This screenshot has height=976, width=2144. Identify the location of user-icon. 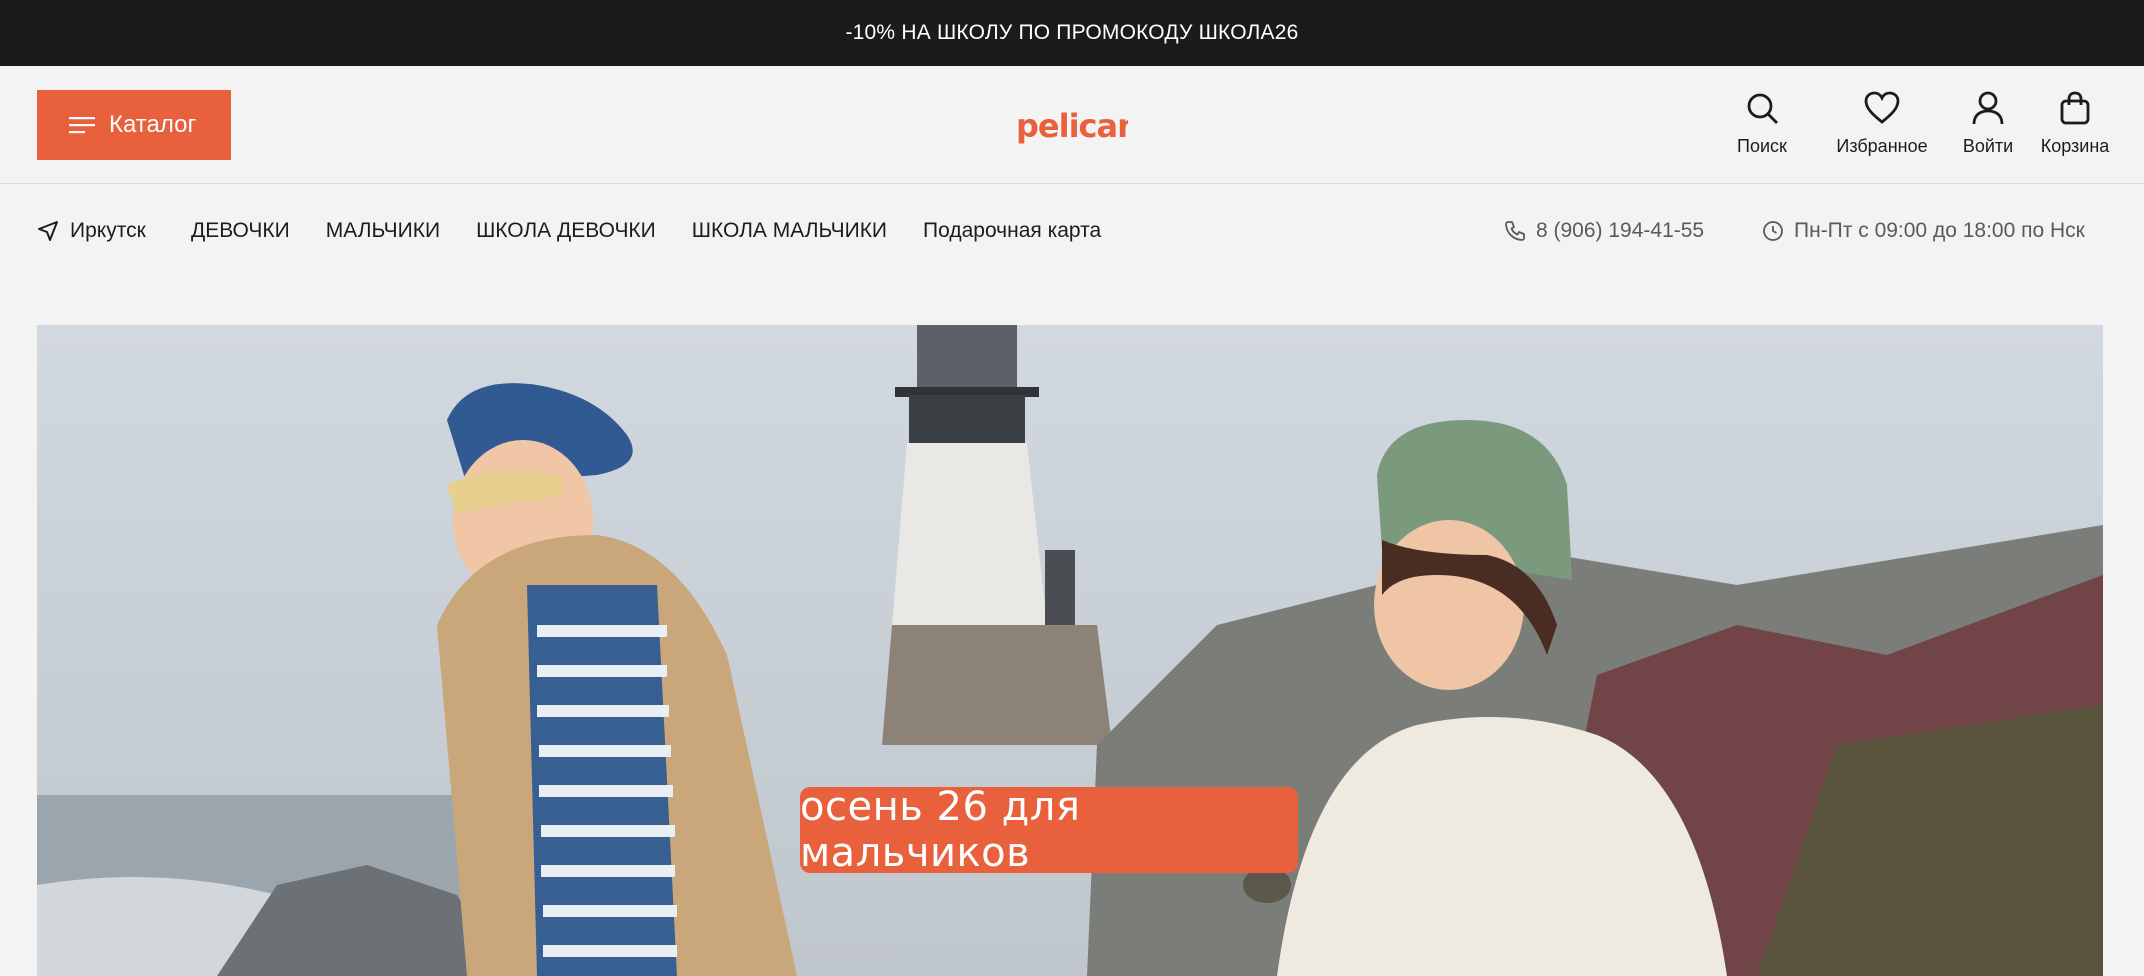
(1988, 108).